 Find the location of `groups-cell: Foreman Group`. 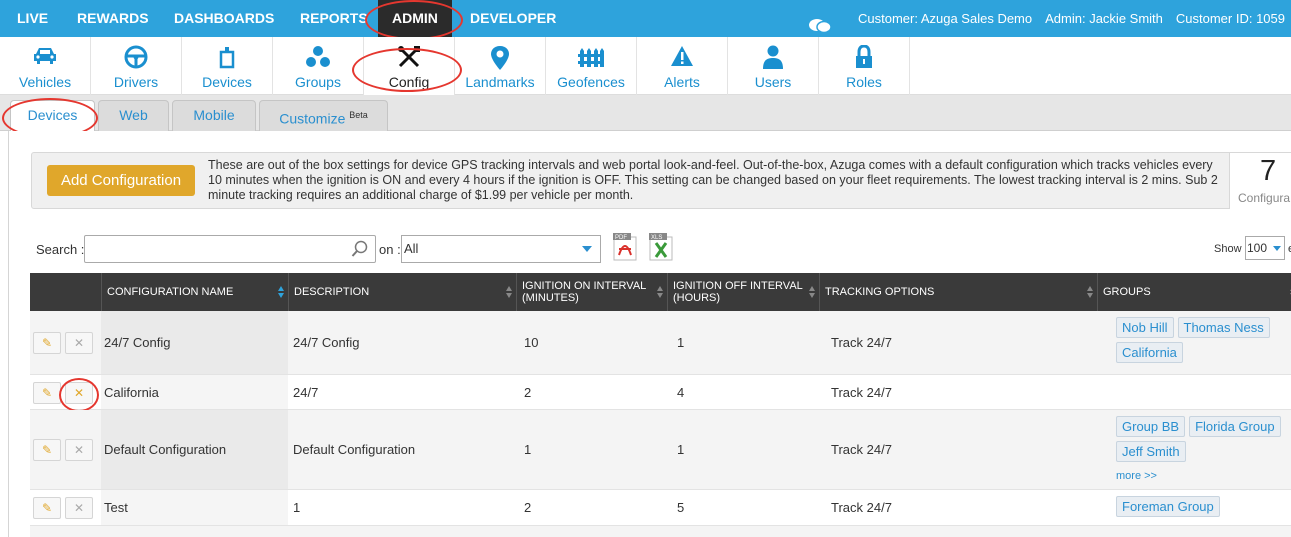

groups-cell: Foreman Group is located at coordinates (1201, 507).